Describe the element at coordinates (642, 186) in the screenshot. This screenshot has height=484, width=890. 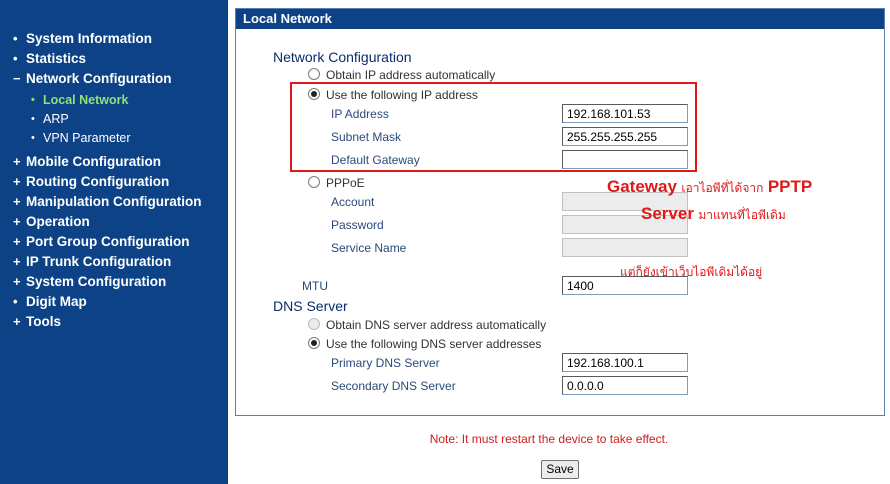
I see `annotation-gateway: Gateway` at that location.